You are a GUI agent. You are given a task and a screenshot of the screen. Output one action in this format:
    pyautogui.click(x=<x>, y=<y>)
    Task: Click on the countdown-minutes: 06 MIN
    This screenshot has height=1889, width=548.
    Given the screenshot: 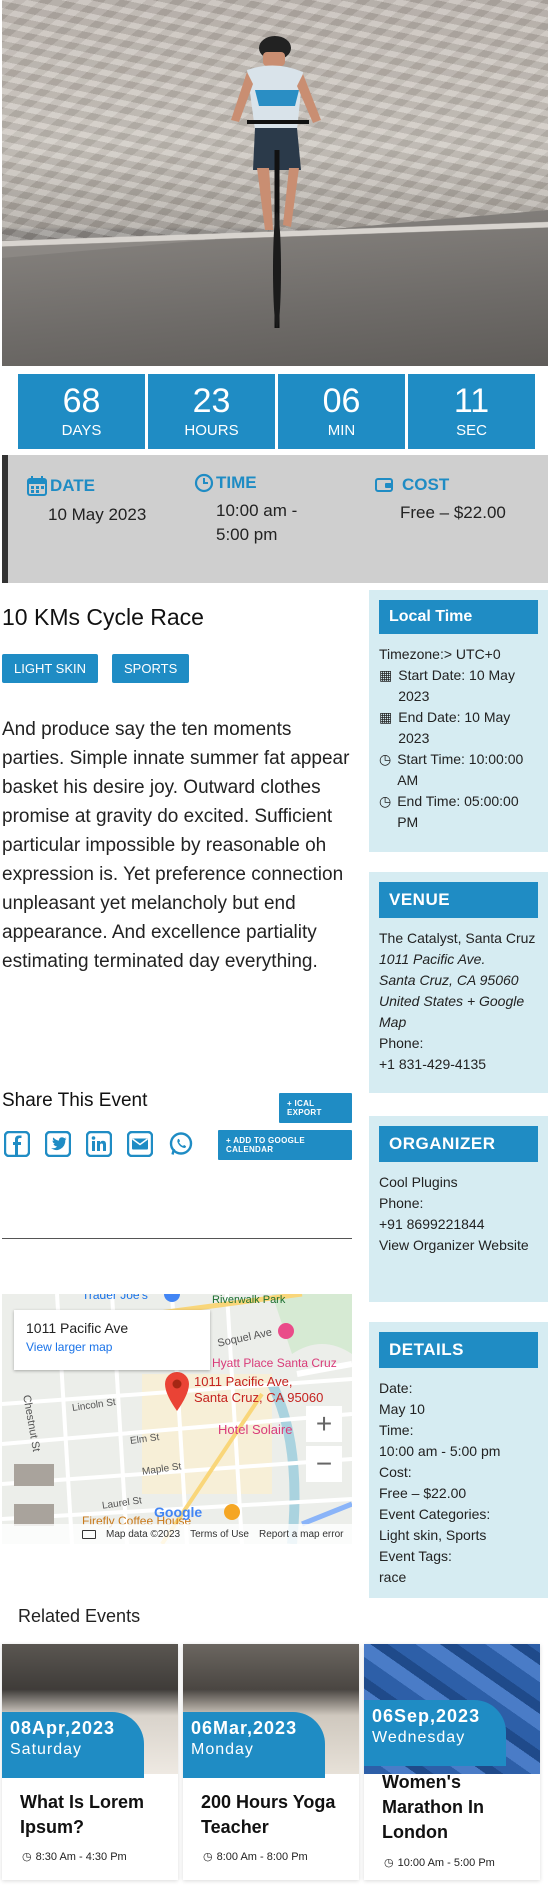 What is the action you would take?
    pyautogui.click(x=341, y=411)
    